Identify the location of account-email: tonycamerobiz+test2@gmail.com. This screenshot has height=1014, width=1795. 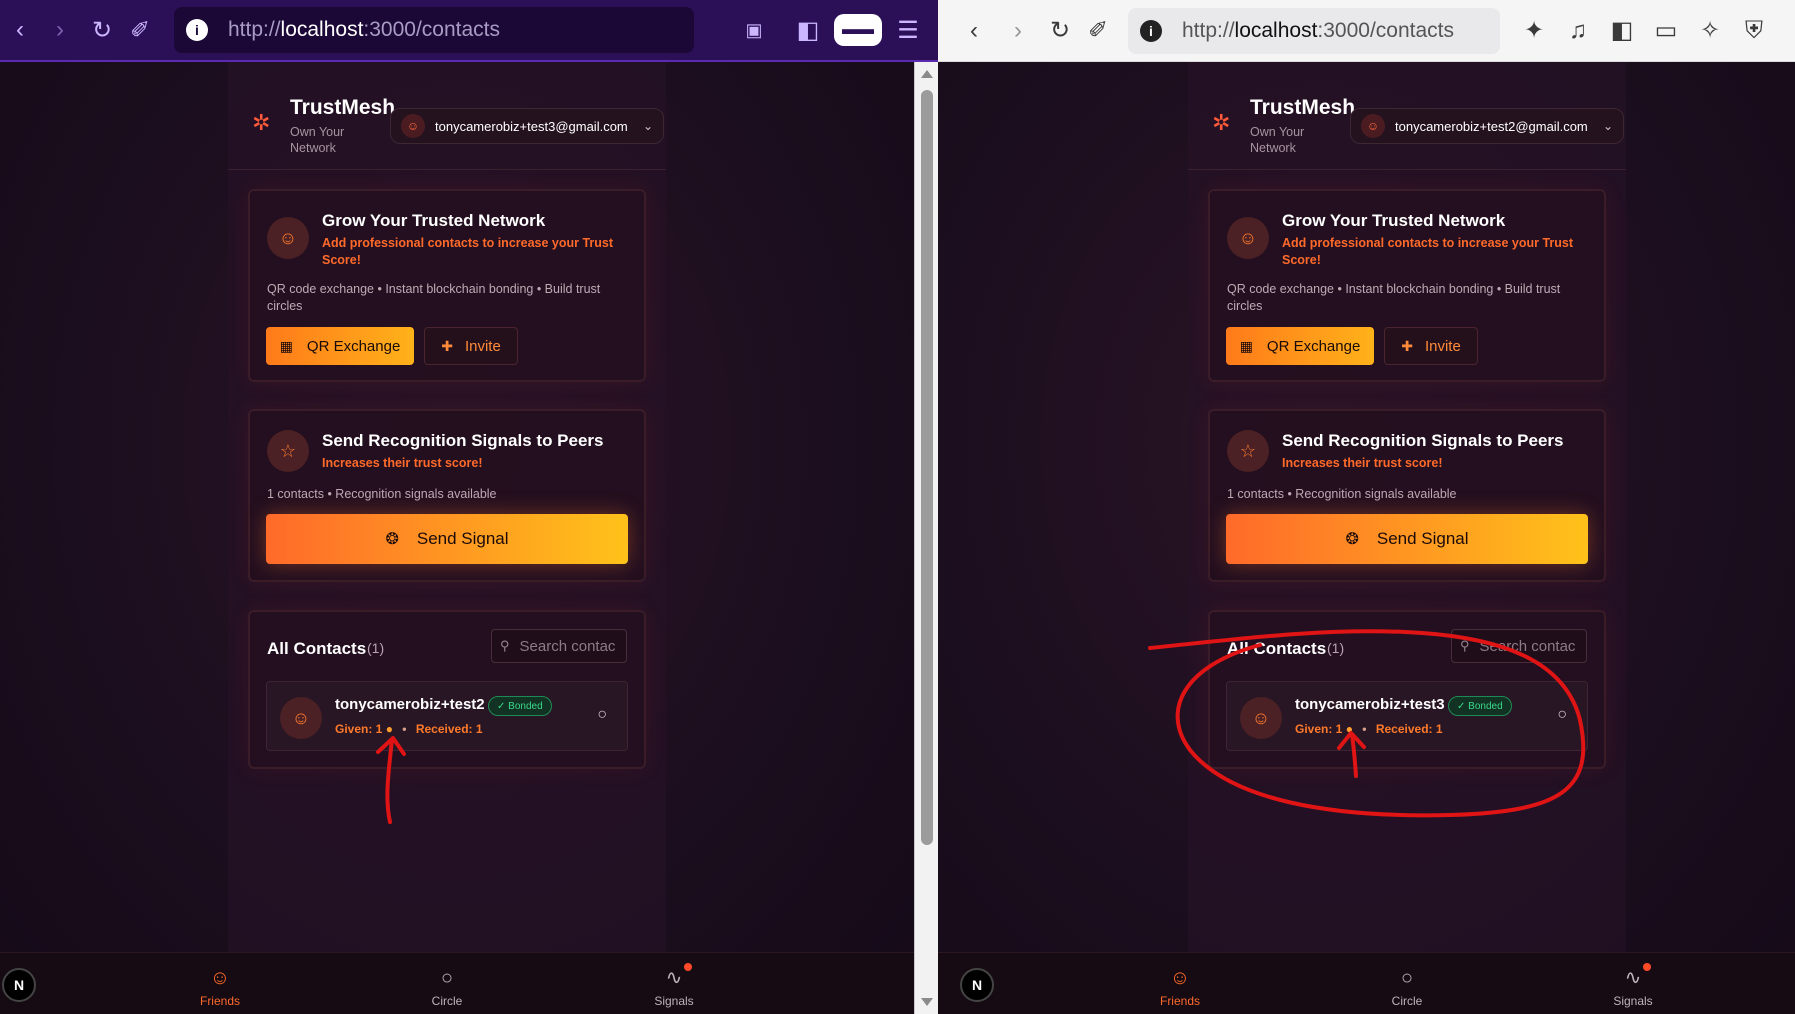
(1491, 126).